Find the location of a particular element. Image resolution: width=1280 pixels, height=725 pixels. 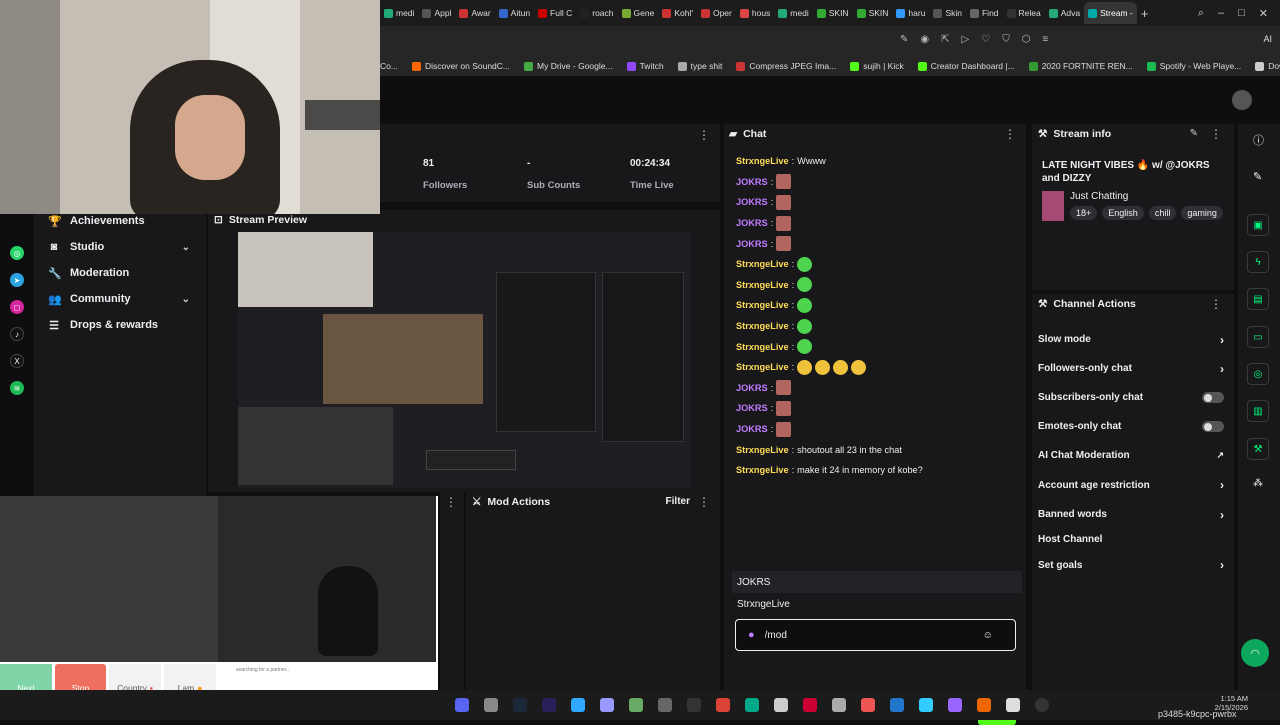

browser-tab: Skin is located at coordinates (947, 13).